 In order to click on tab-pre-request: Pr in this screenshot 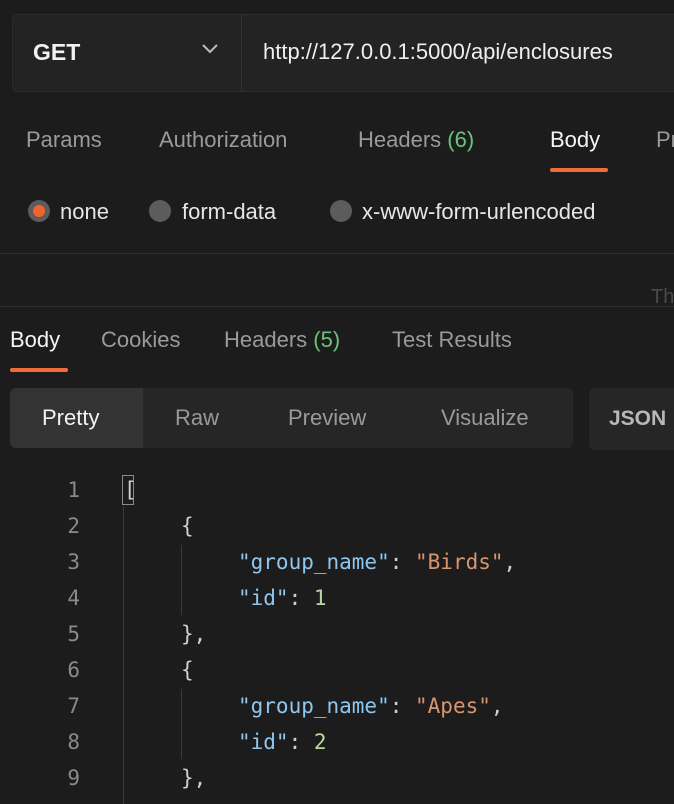, I will do `click(665, 140)`.